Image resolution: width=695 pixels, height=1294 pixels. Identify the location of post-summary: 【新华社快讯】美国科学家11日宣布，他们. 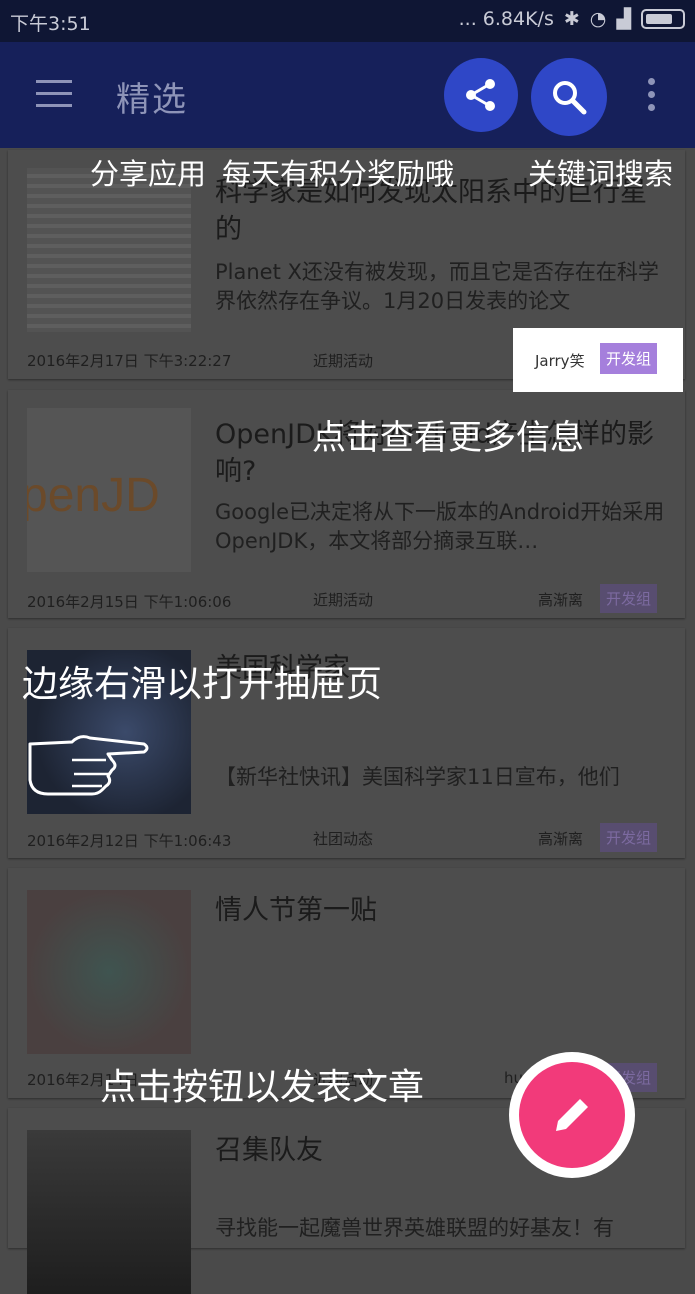
(417, 777).